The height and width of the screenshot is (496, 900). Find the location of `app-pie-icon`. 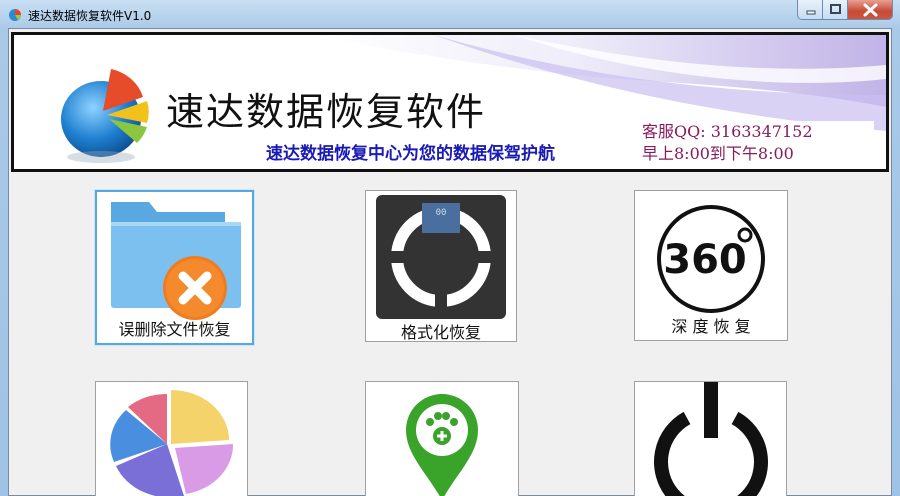

app-pie-icon is located at coordinates (15, 15).